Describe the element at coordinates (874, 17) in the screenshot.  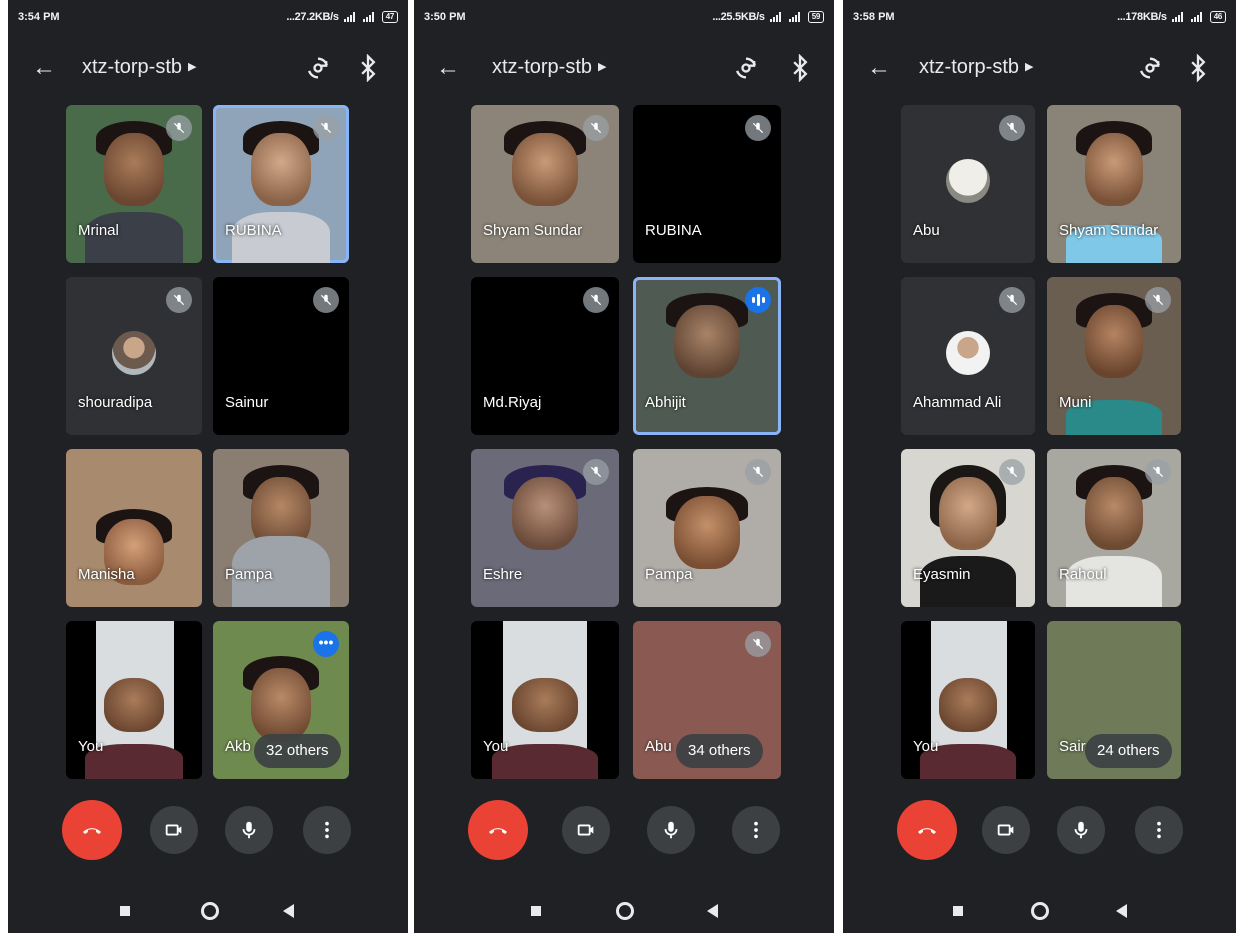
I see `status-time: 3:58 PM` at that location.